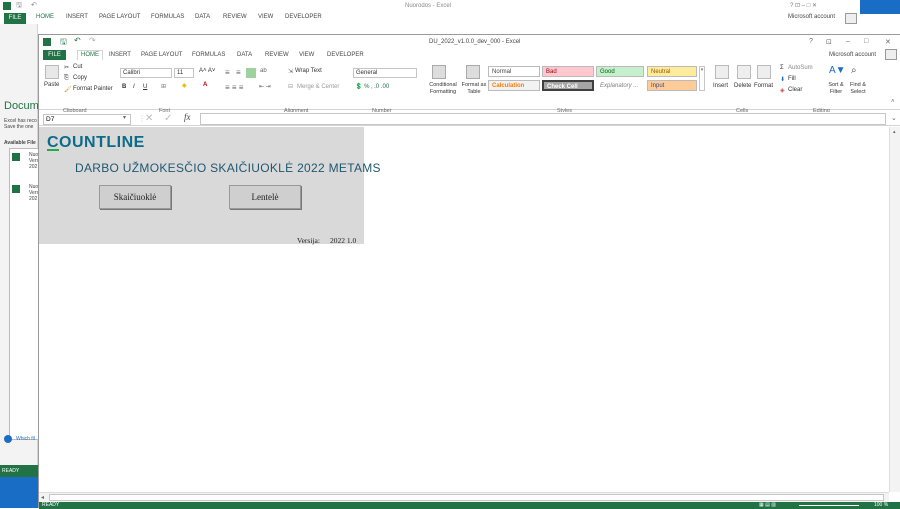 Image resolution: width=900 pixels, height=509 pixels. Describe the element at coordinates (263, 71) in the screenshot. I see `orientation-icon: ab` at that location.